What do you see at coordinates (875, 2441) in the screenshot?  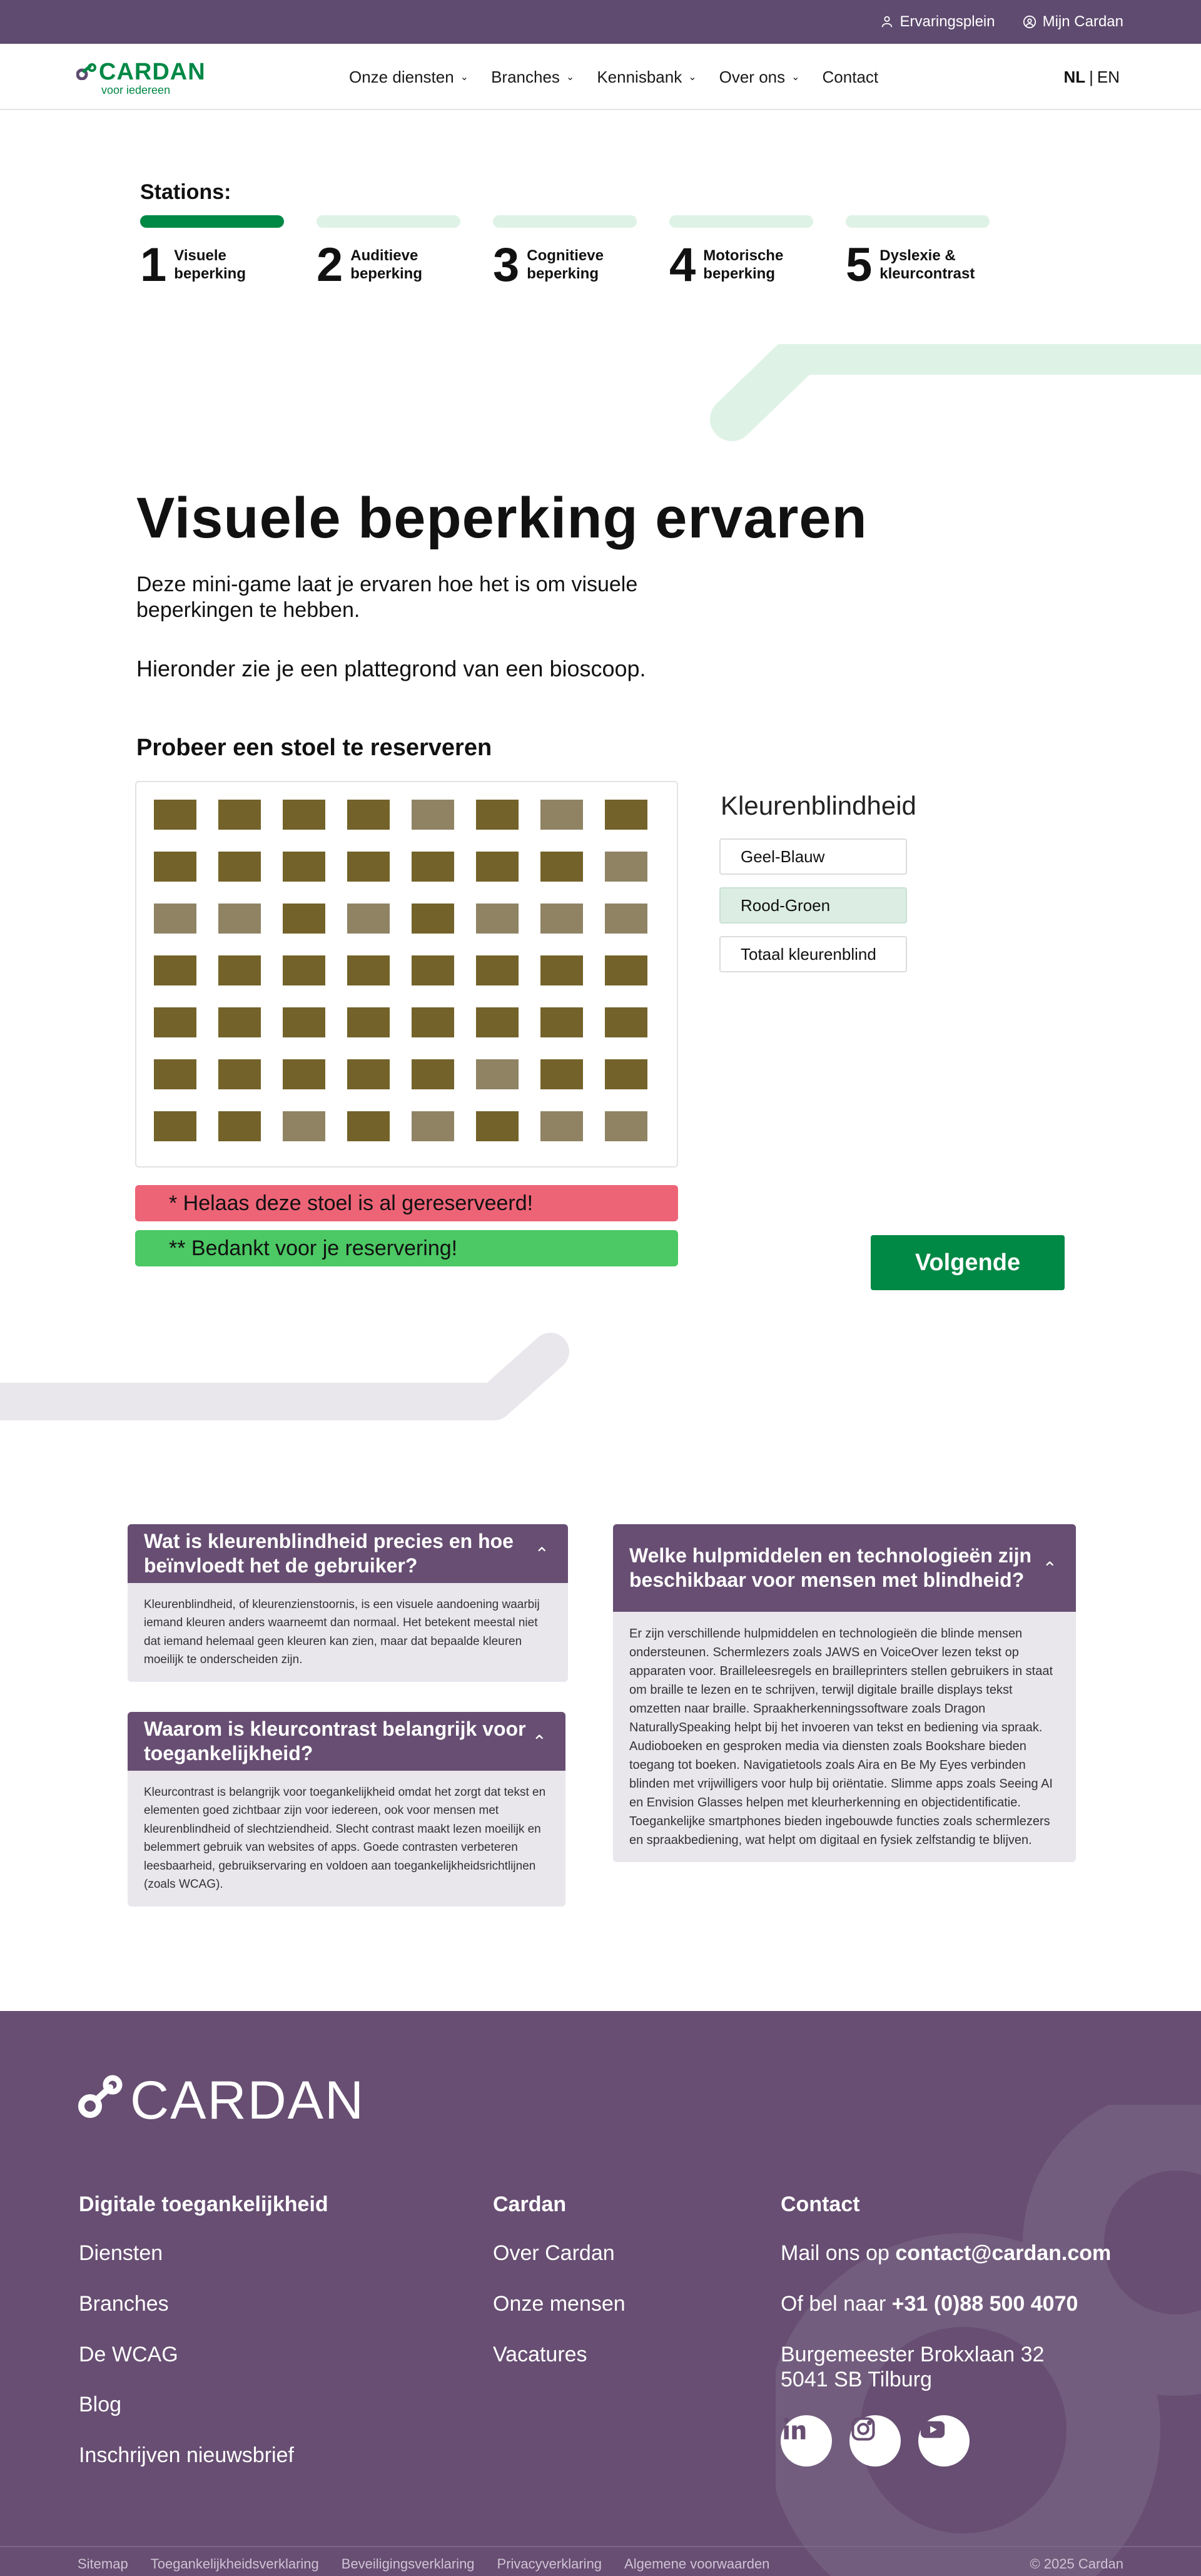 I see `instagram-link` at bounding box center [875, 2441].